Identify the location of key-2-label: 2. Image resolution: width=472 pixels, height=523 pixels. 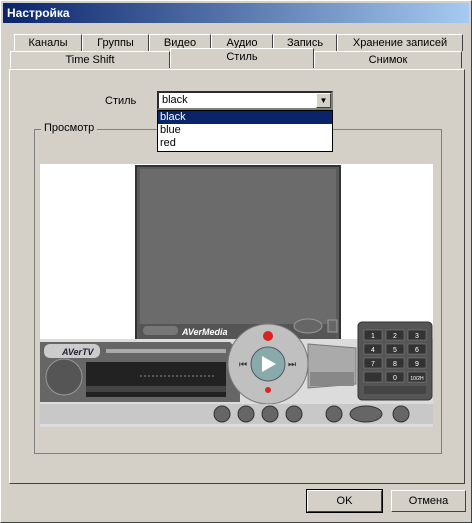
(395, 336).